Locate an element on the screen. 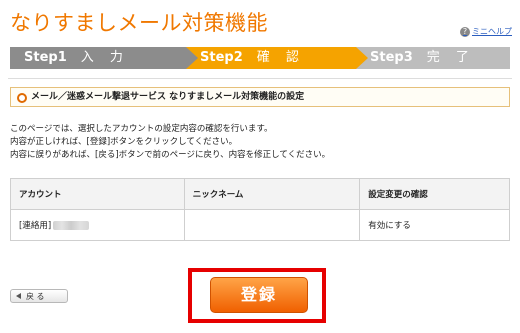 This screenshot has height=333, width=520. step-3-label: 完 了 is located at coordinates (450, 57).